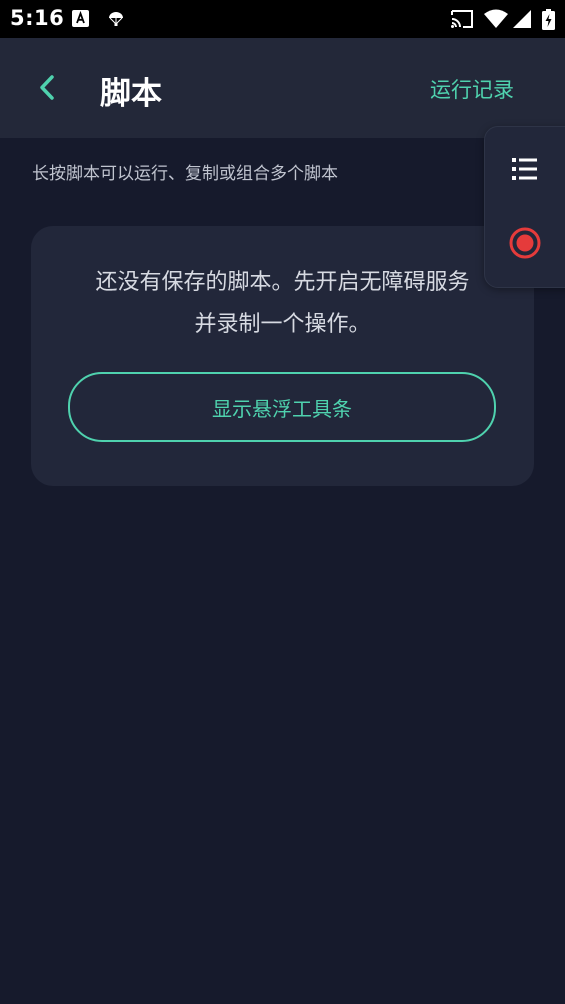  What do you see at coordinates (282, 88) in the screenshot?
I see `app-bar: 脚本 运行记录` at bounding box center [282, 88].